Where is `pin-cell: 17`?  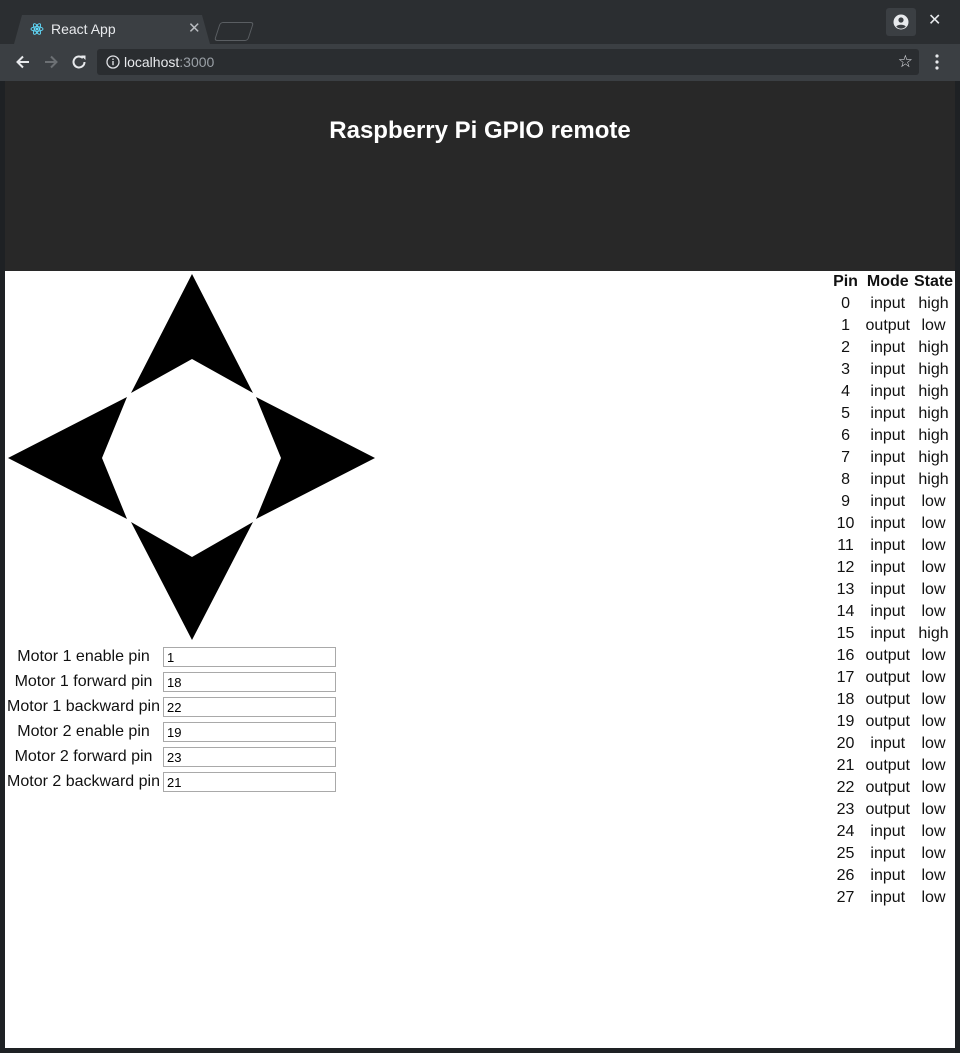
pin-cell: 17 is located at coordinates (845, 677).